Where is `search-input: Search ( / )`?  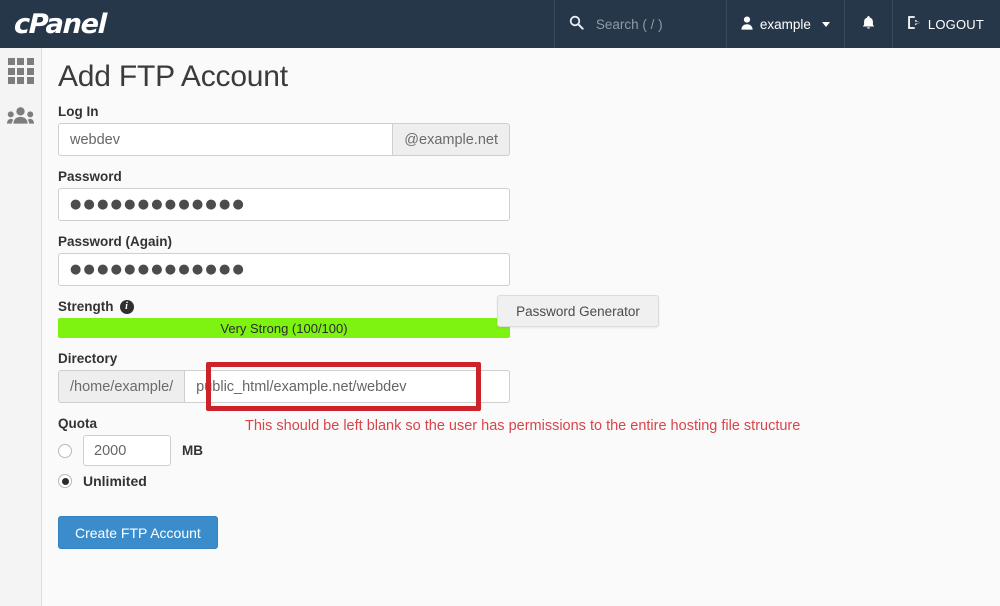 search-input: Search ( / ) is located at coordinates (639, 24).